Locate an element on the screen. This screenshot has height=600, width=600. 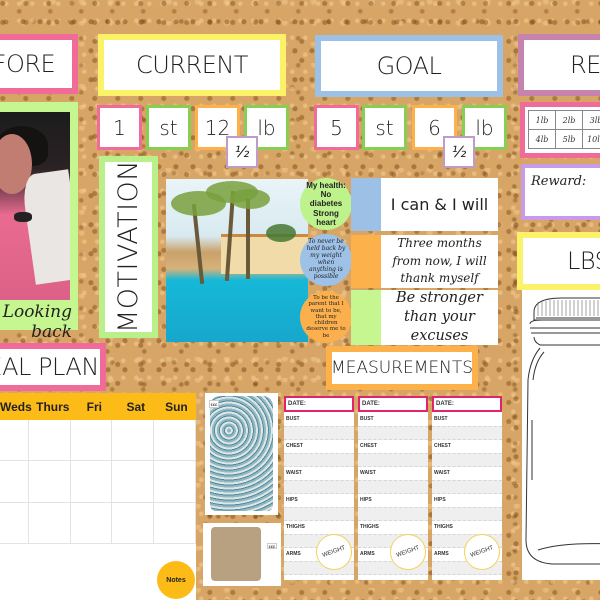
goal-fraction-value: ½ is located at coordinates (459, 152).